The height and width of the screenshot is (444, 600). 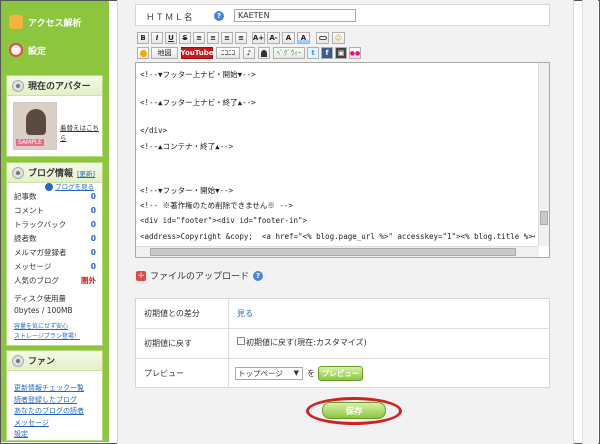 I want to click on stat-row: メルマガ登録者 0, so click(x=54, y=252).